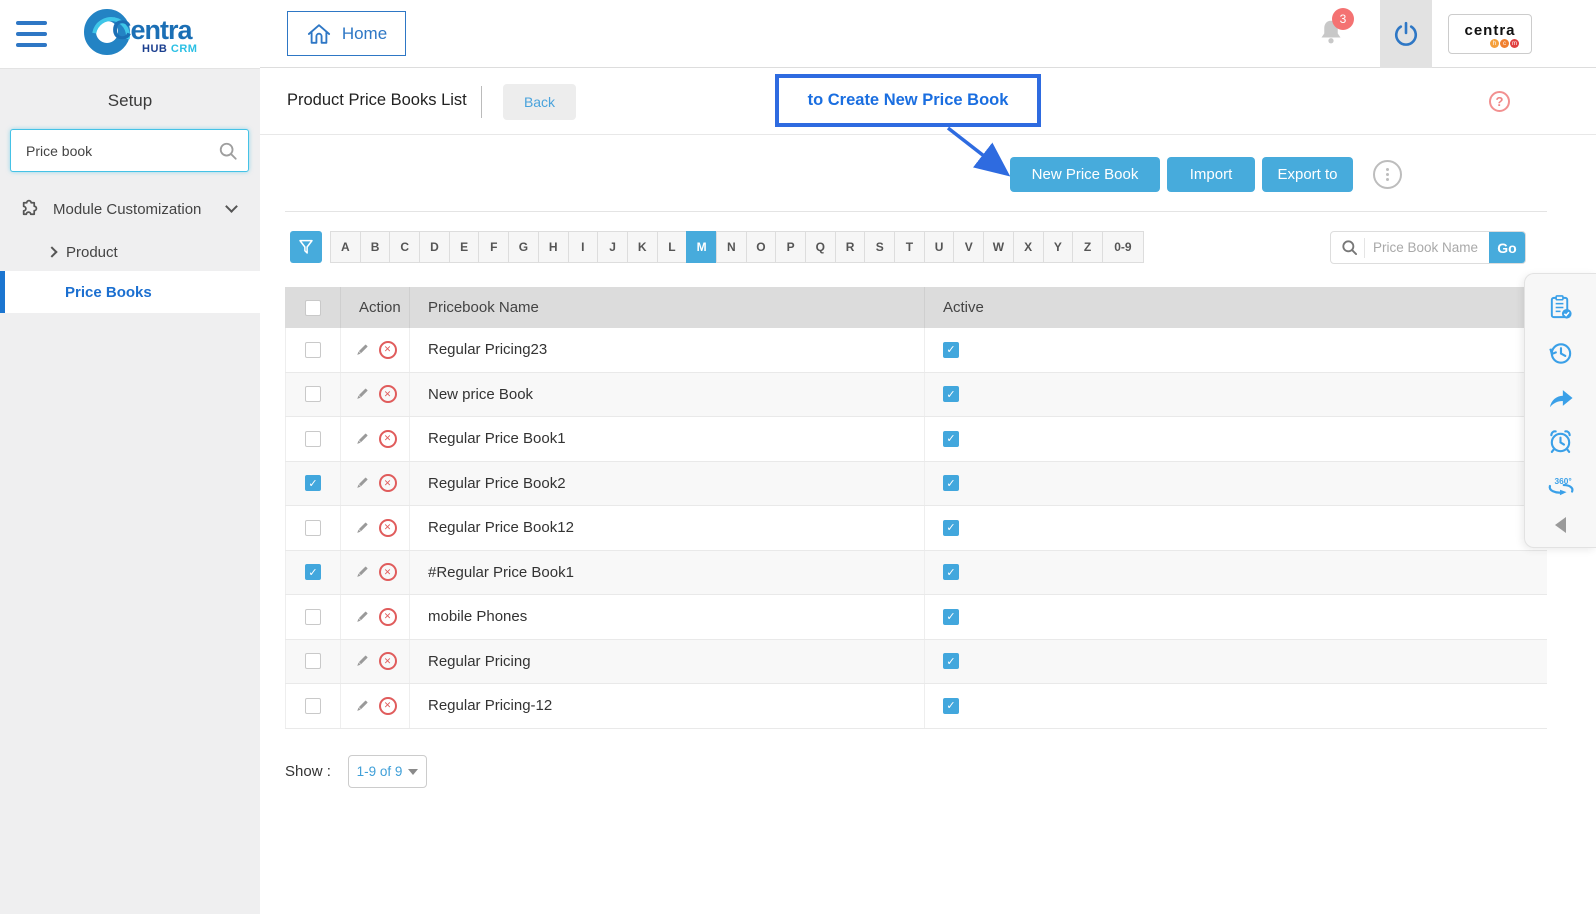  What do you see at coordinates (969, 247) in the screenshot?
I see `alphabet-filter-v: V` at bounding box center [969, 247].